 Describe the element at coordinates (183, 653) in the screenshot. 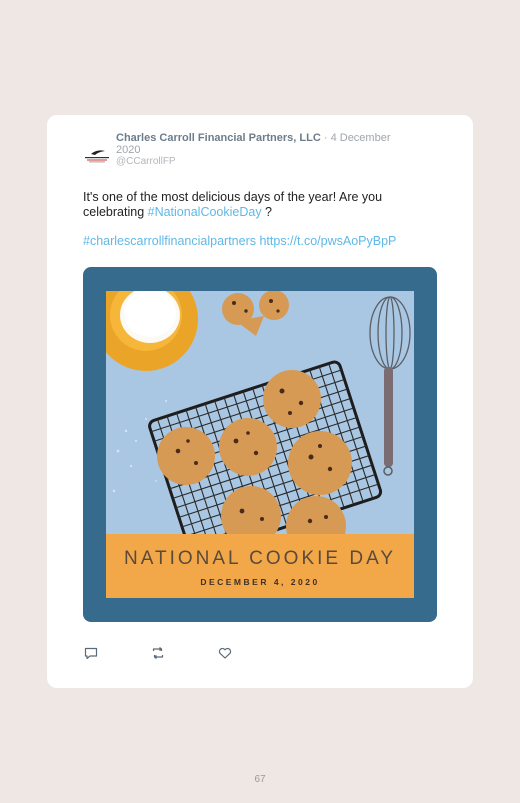

I see `tweet-actions` at that location.